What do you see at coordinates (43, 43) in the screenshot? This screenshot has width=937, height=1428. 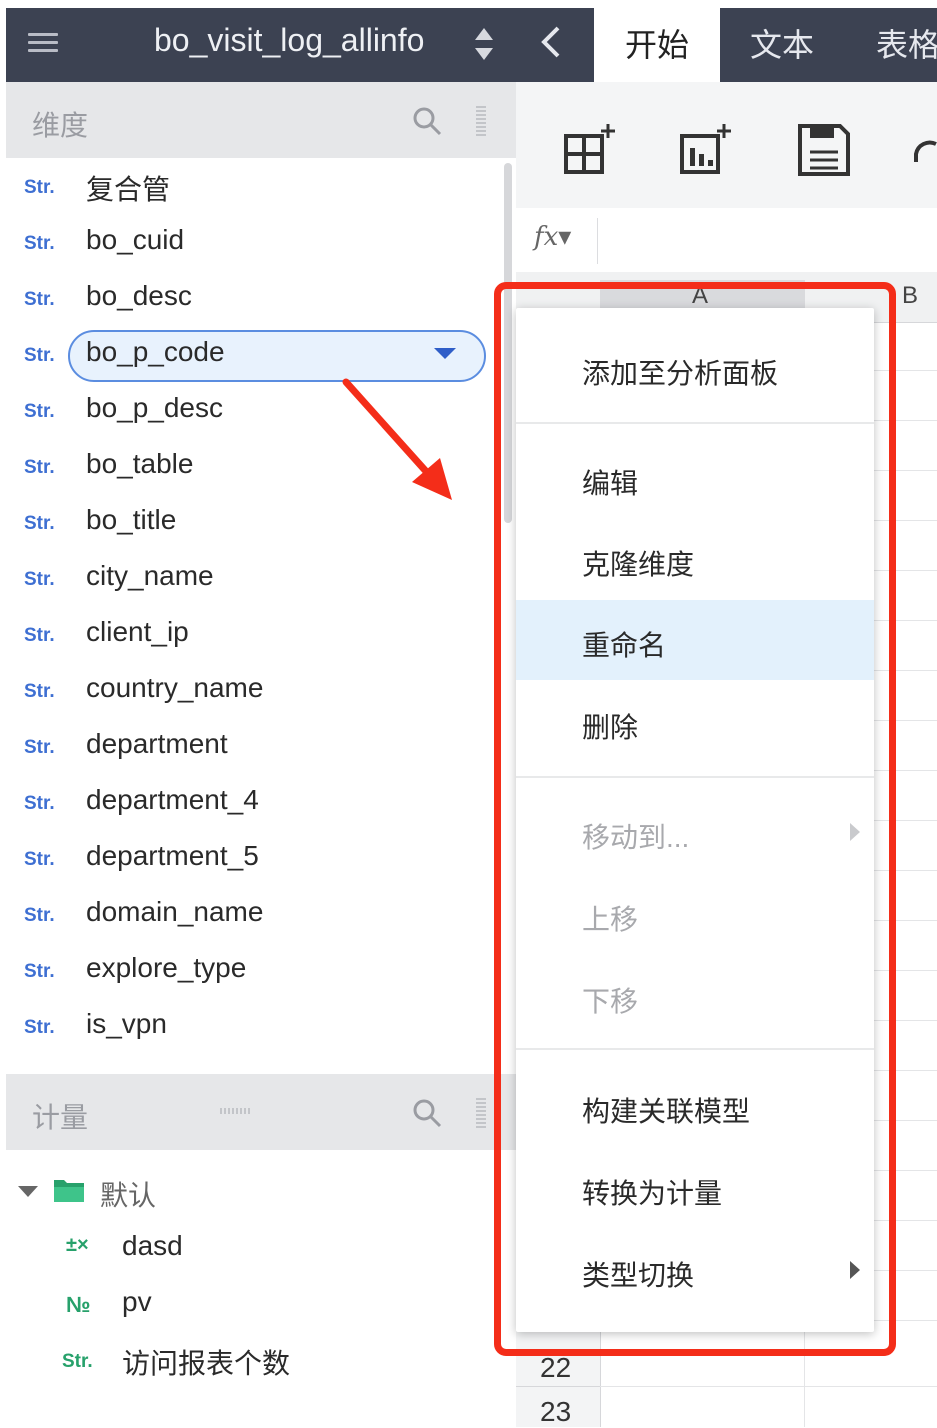 I see `hamburger-menu-icon` at bounding box center [43, 43].